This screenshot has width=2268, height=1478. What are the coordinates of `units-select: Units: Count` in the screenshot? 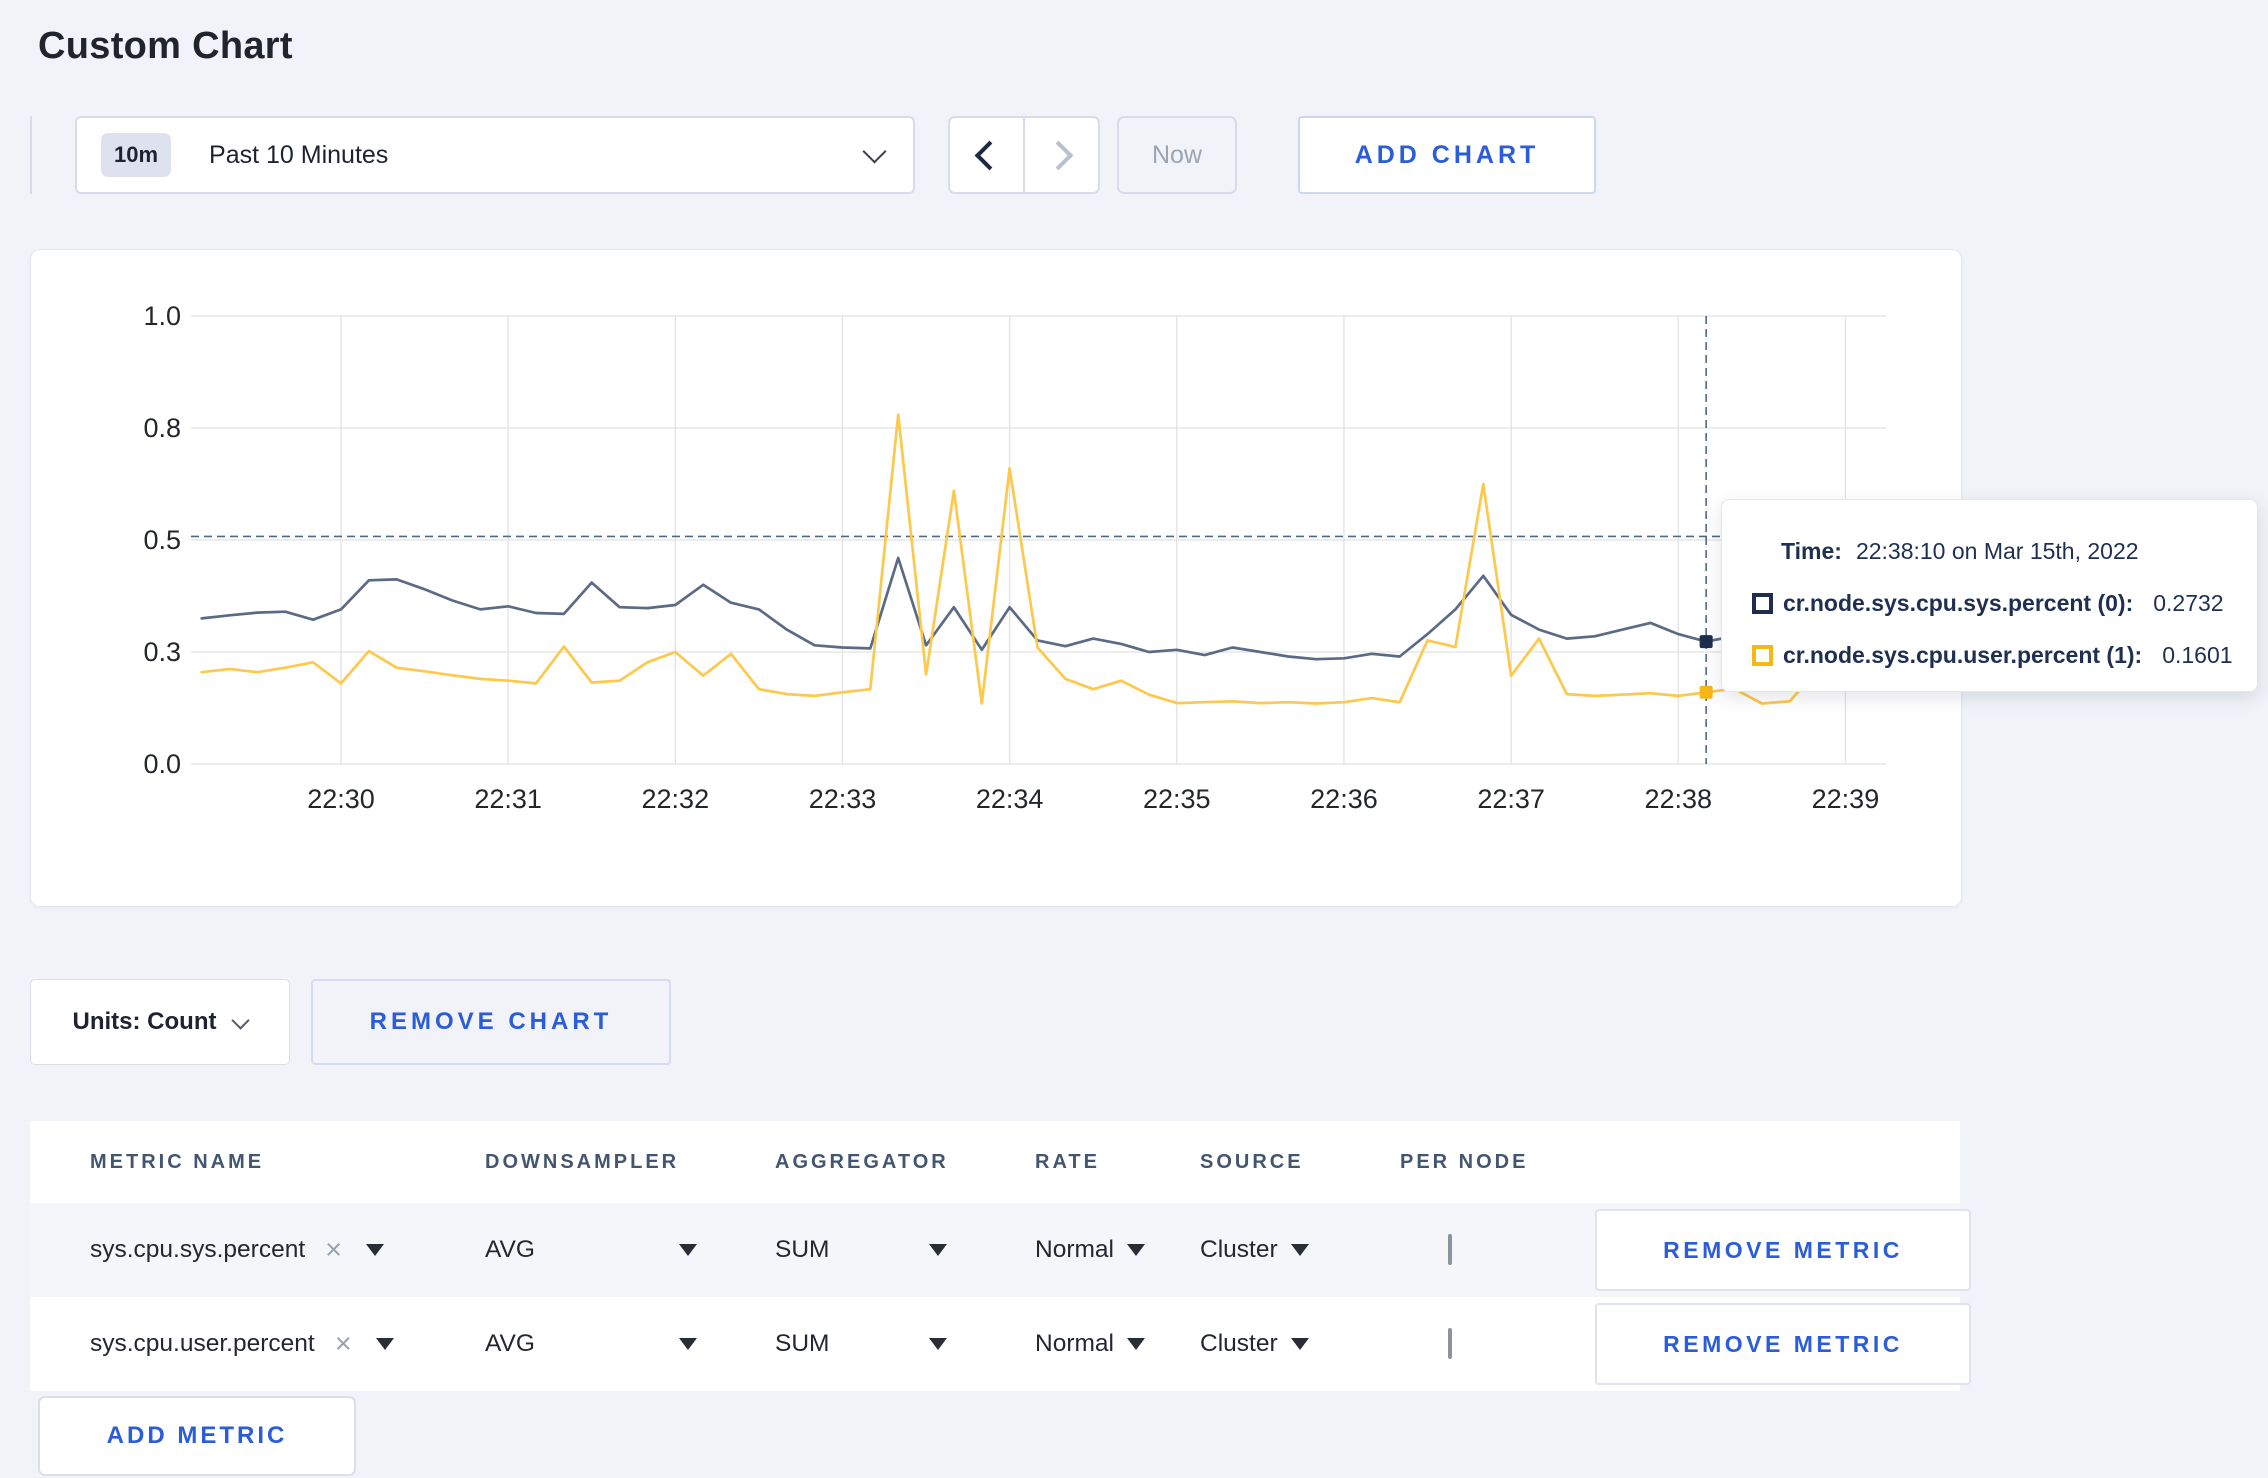 It's located at (160, 1022).